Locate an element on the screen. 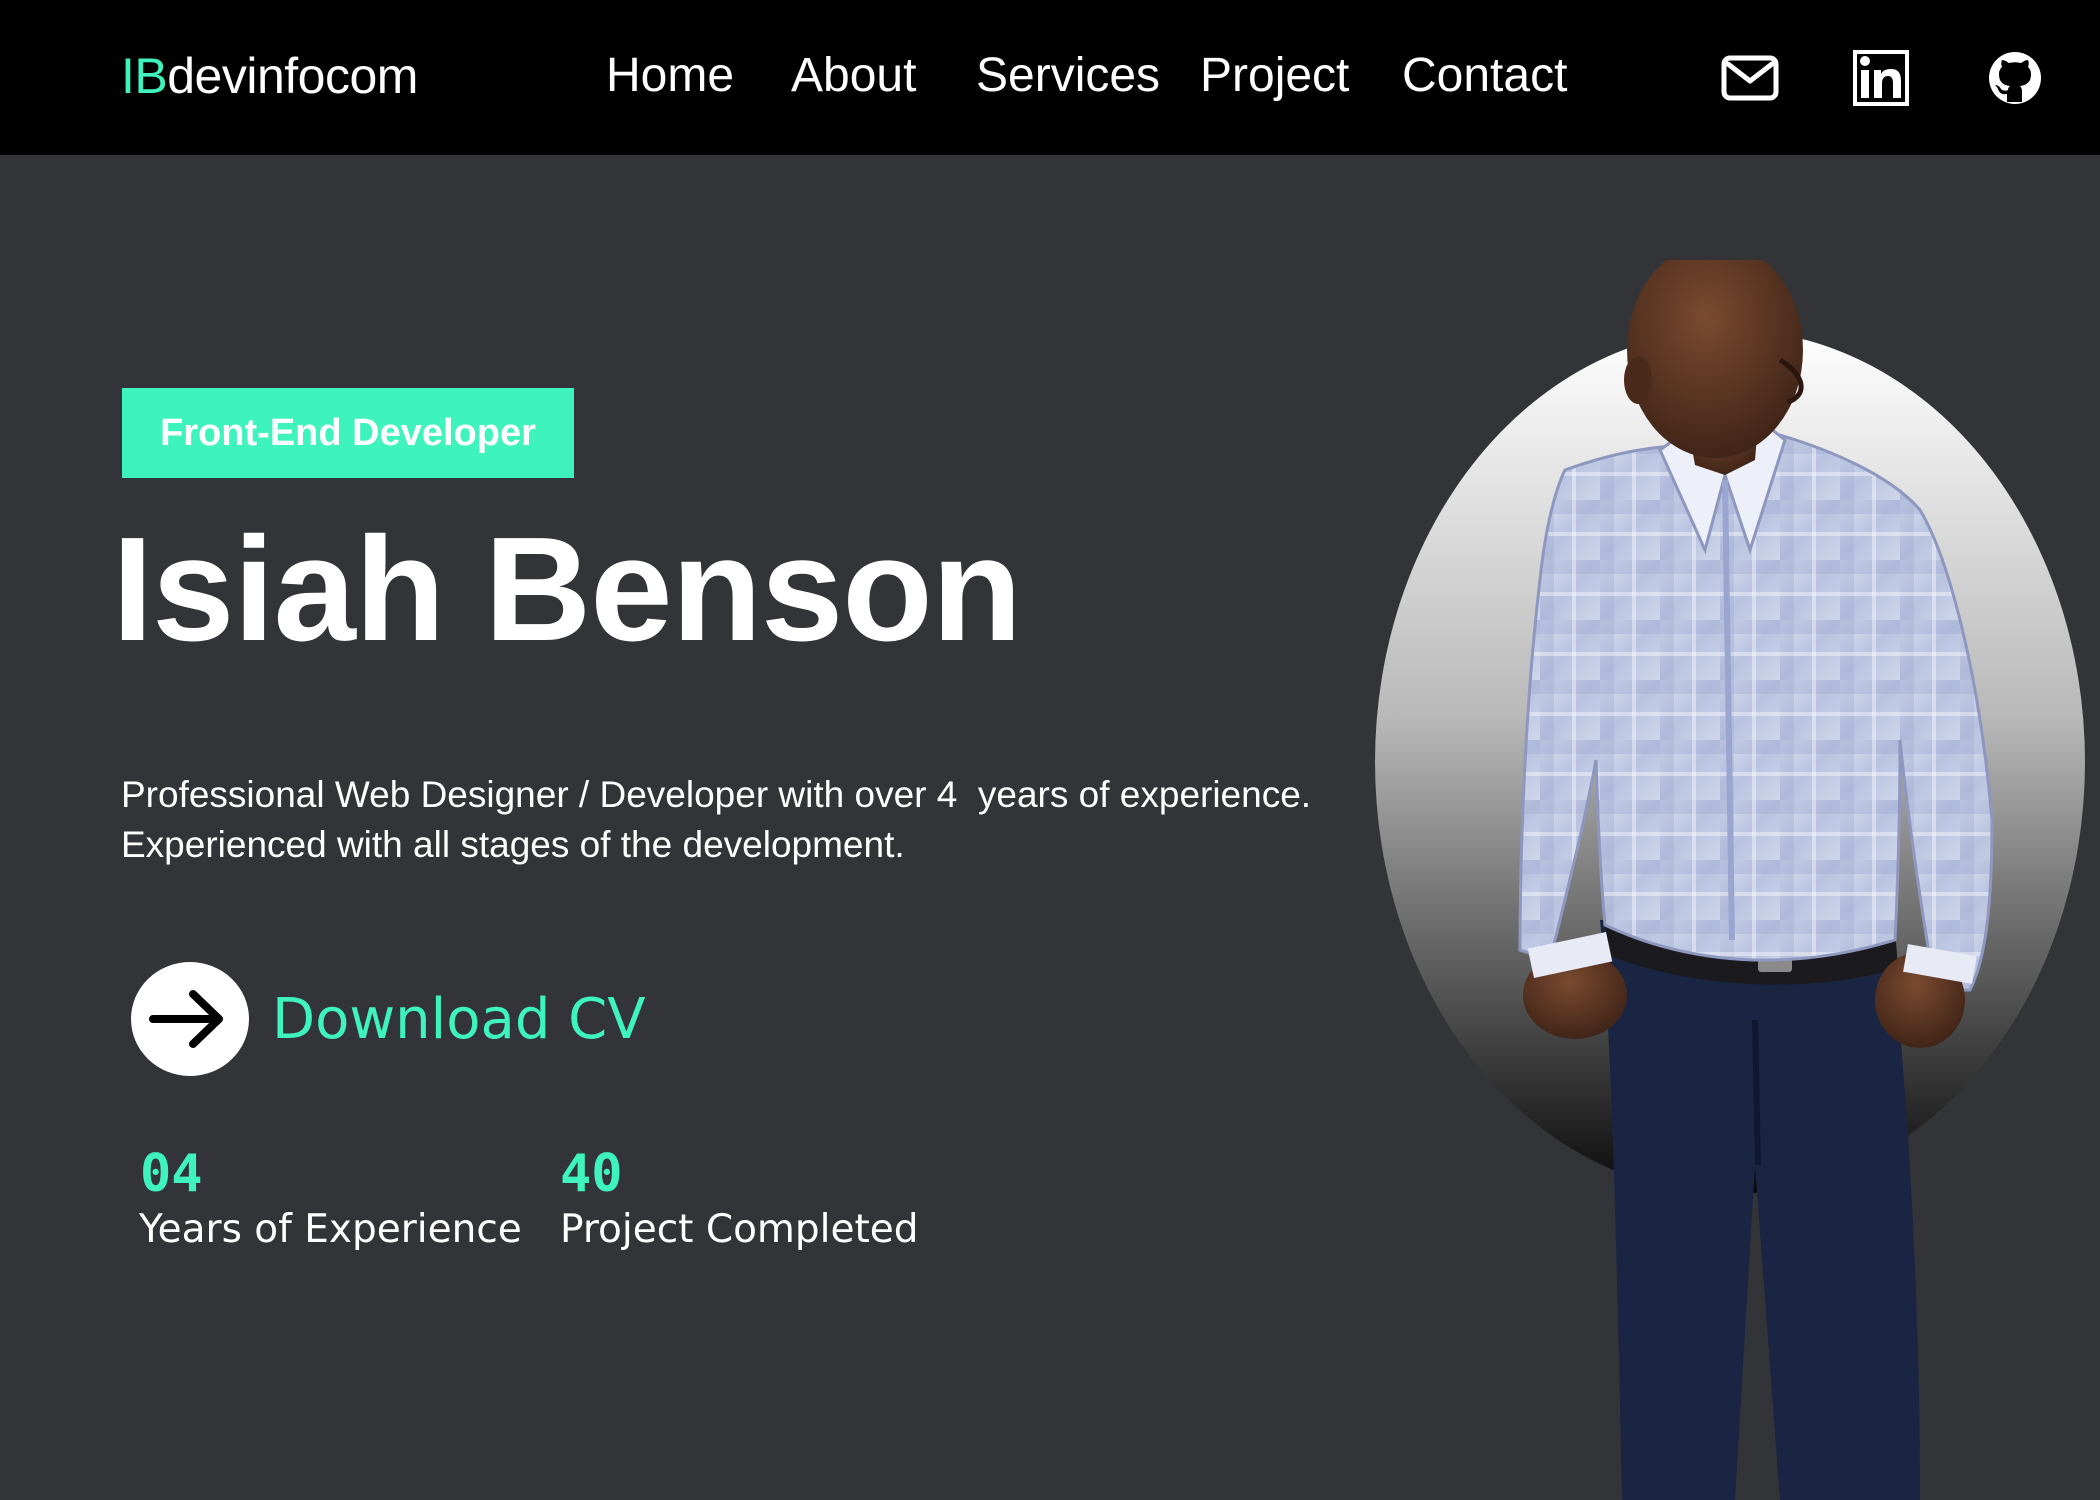  linkedin-icon is located at coordinates (1881, 78).